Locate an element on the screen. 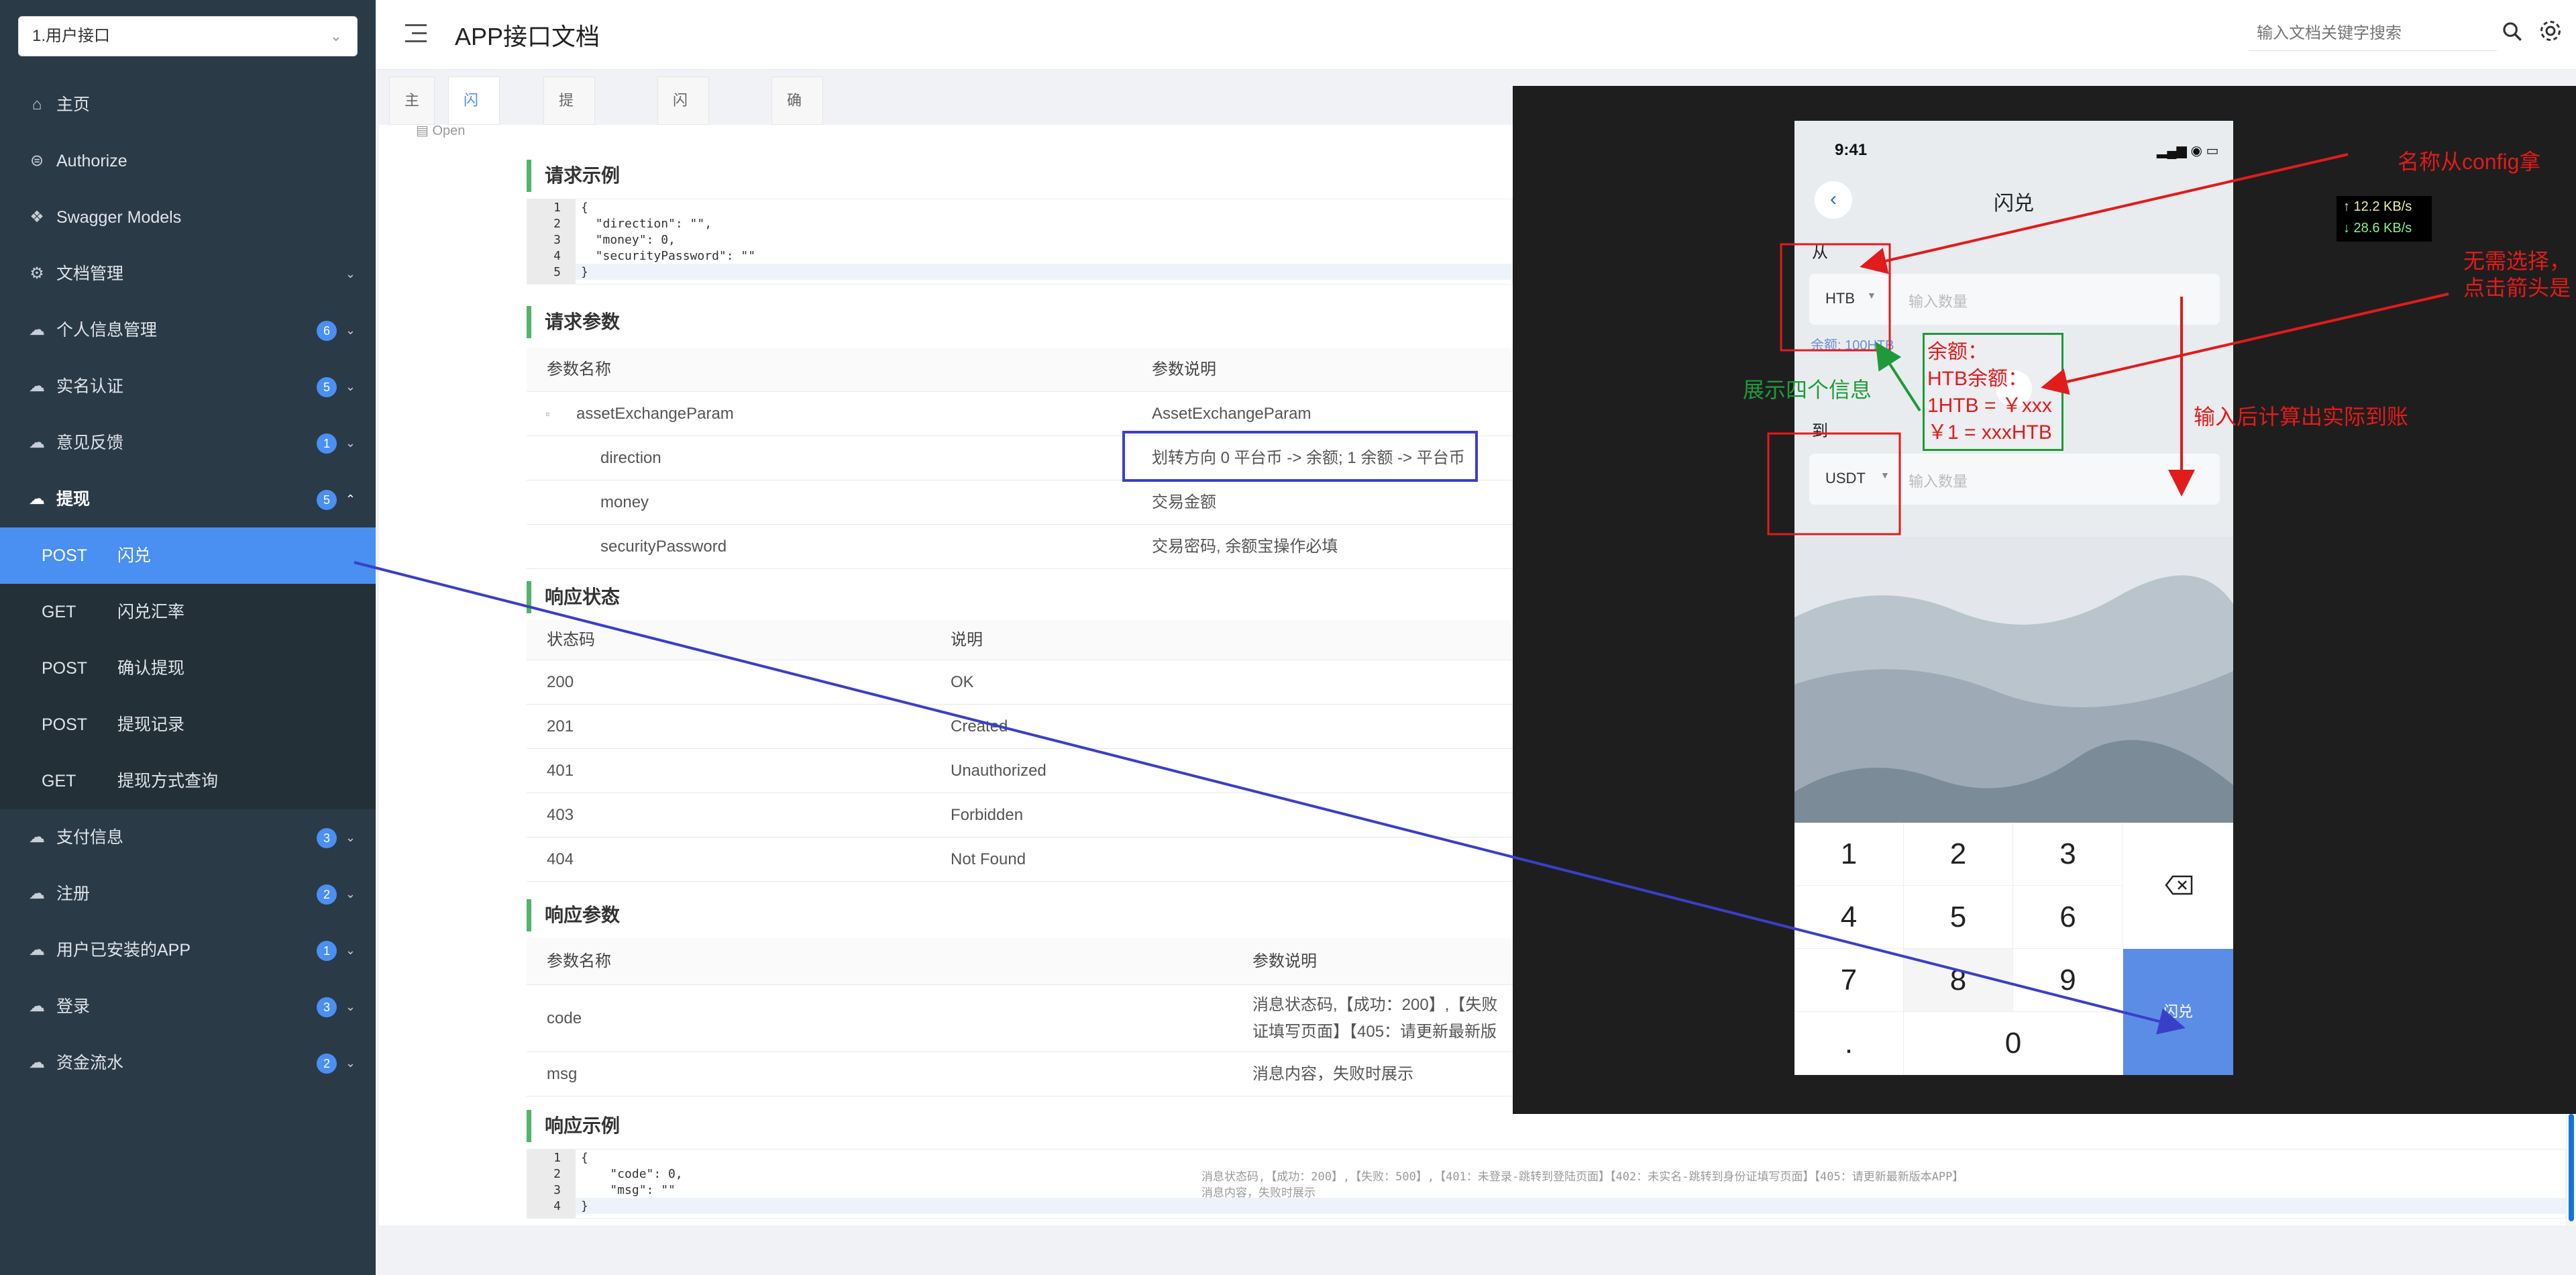 The height and width of the screenshot is (1275, 2576). table-row: direction 划转方向 0 平台币 -> 余额; 1 余额 -> 平台币 is located at coordinates (1020, 458).